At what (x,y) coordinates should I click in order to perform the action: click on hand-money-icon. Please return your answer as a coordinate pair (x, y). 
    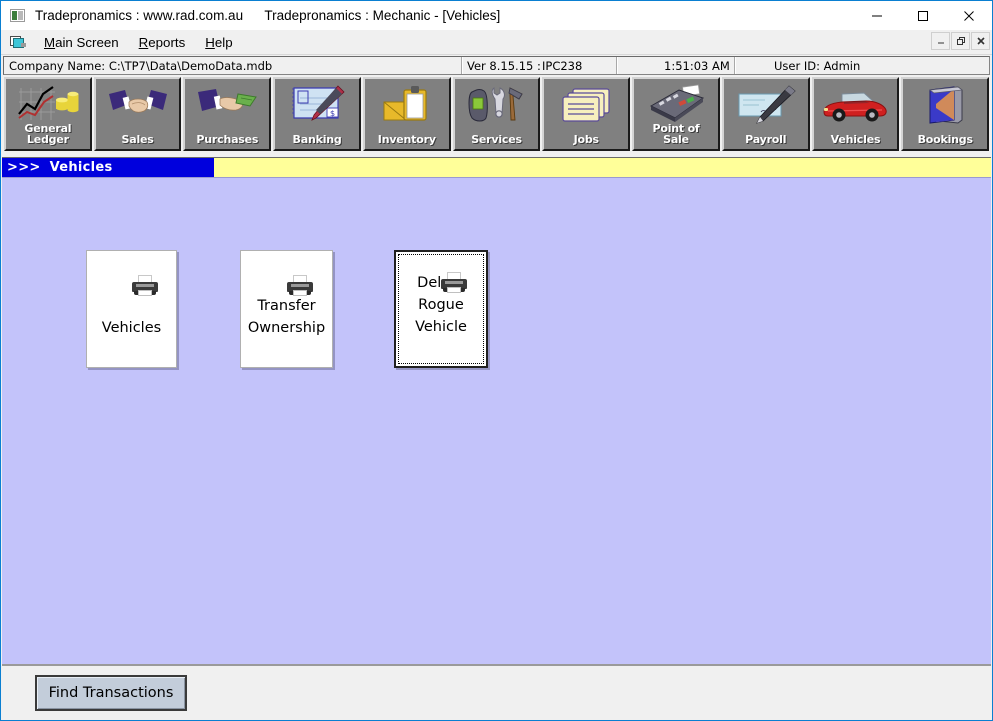
    Looking at the image, I should click on (227, 105).